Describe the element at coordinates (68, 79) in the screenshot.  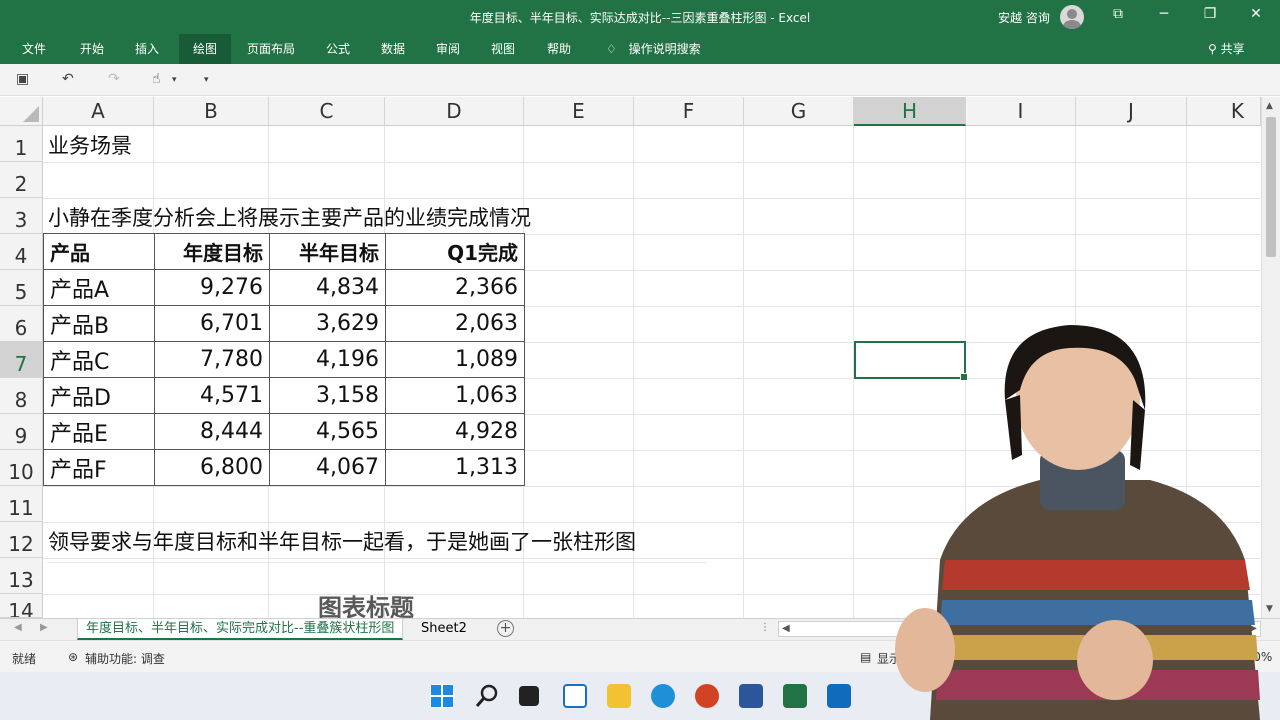
I see `undo-icon: ↶` at that location.